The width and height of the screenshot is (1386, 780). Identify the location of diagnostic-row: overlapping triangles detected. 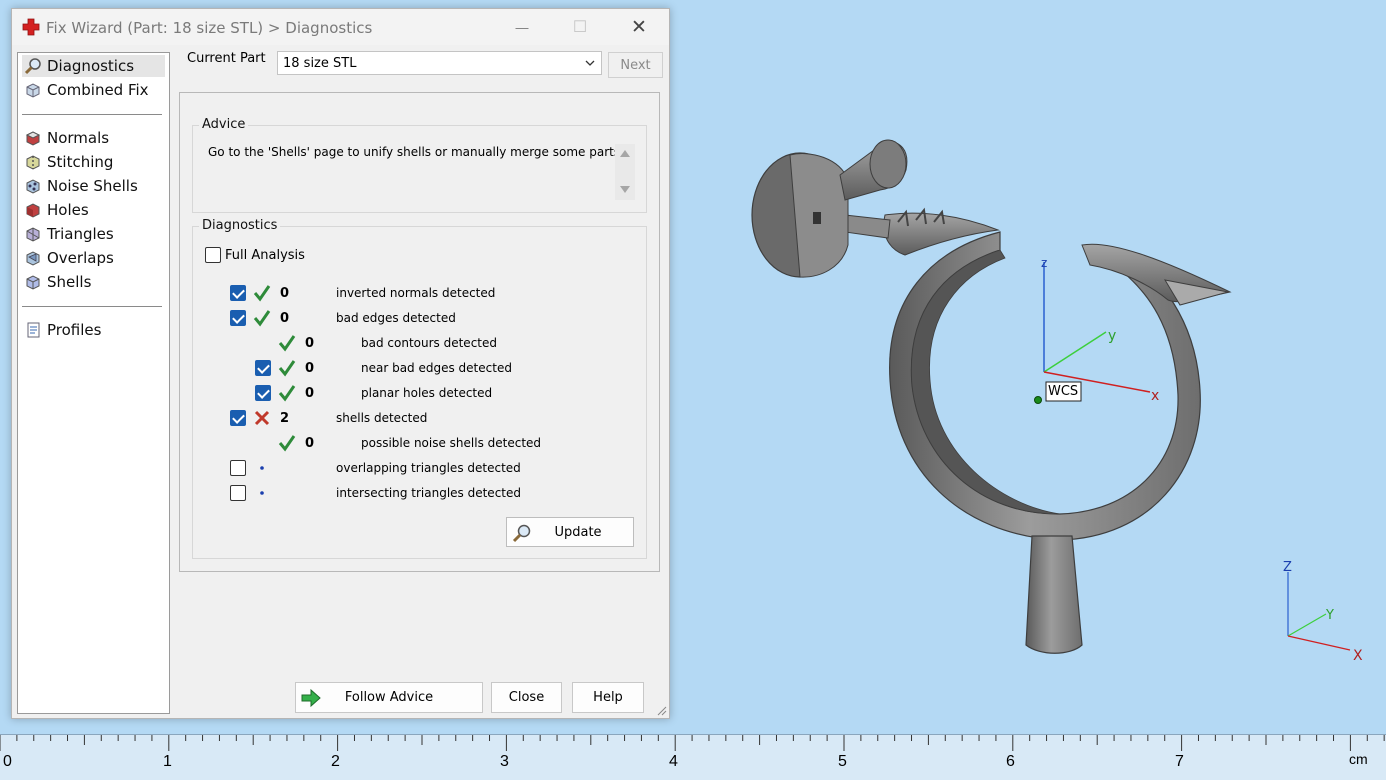
(413, 468).